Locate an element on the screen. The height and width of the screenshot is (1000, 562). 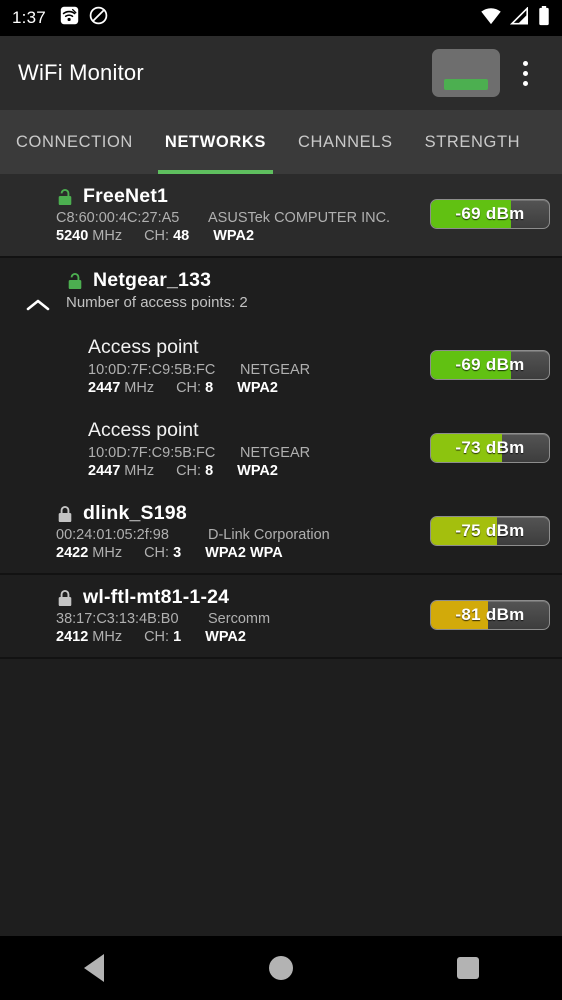
frequency-group: 2447 MHz is located at coordinates (121, 471).